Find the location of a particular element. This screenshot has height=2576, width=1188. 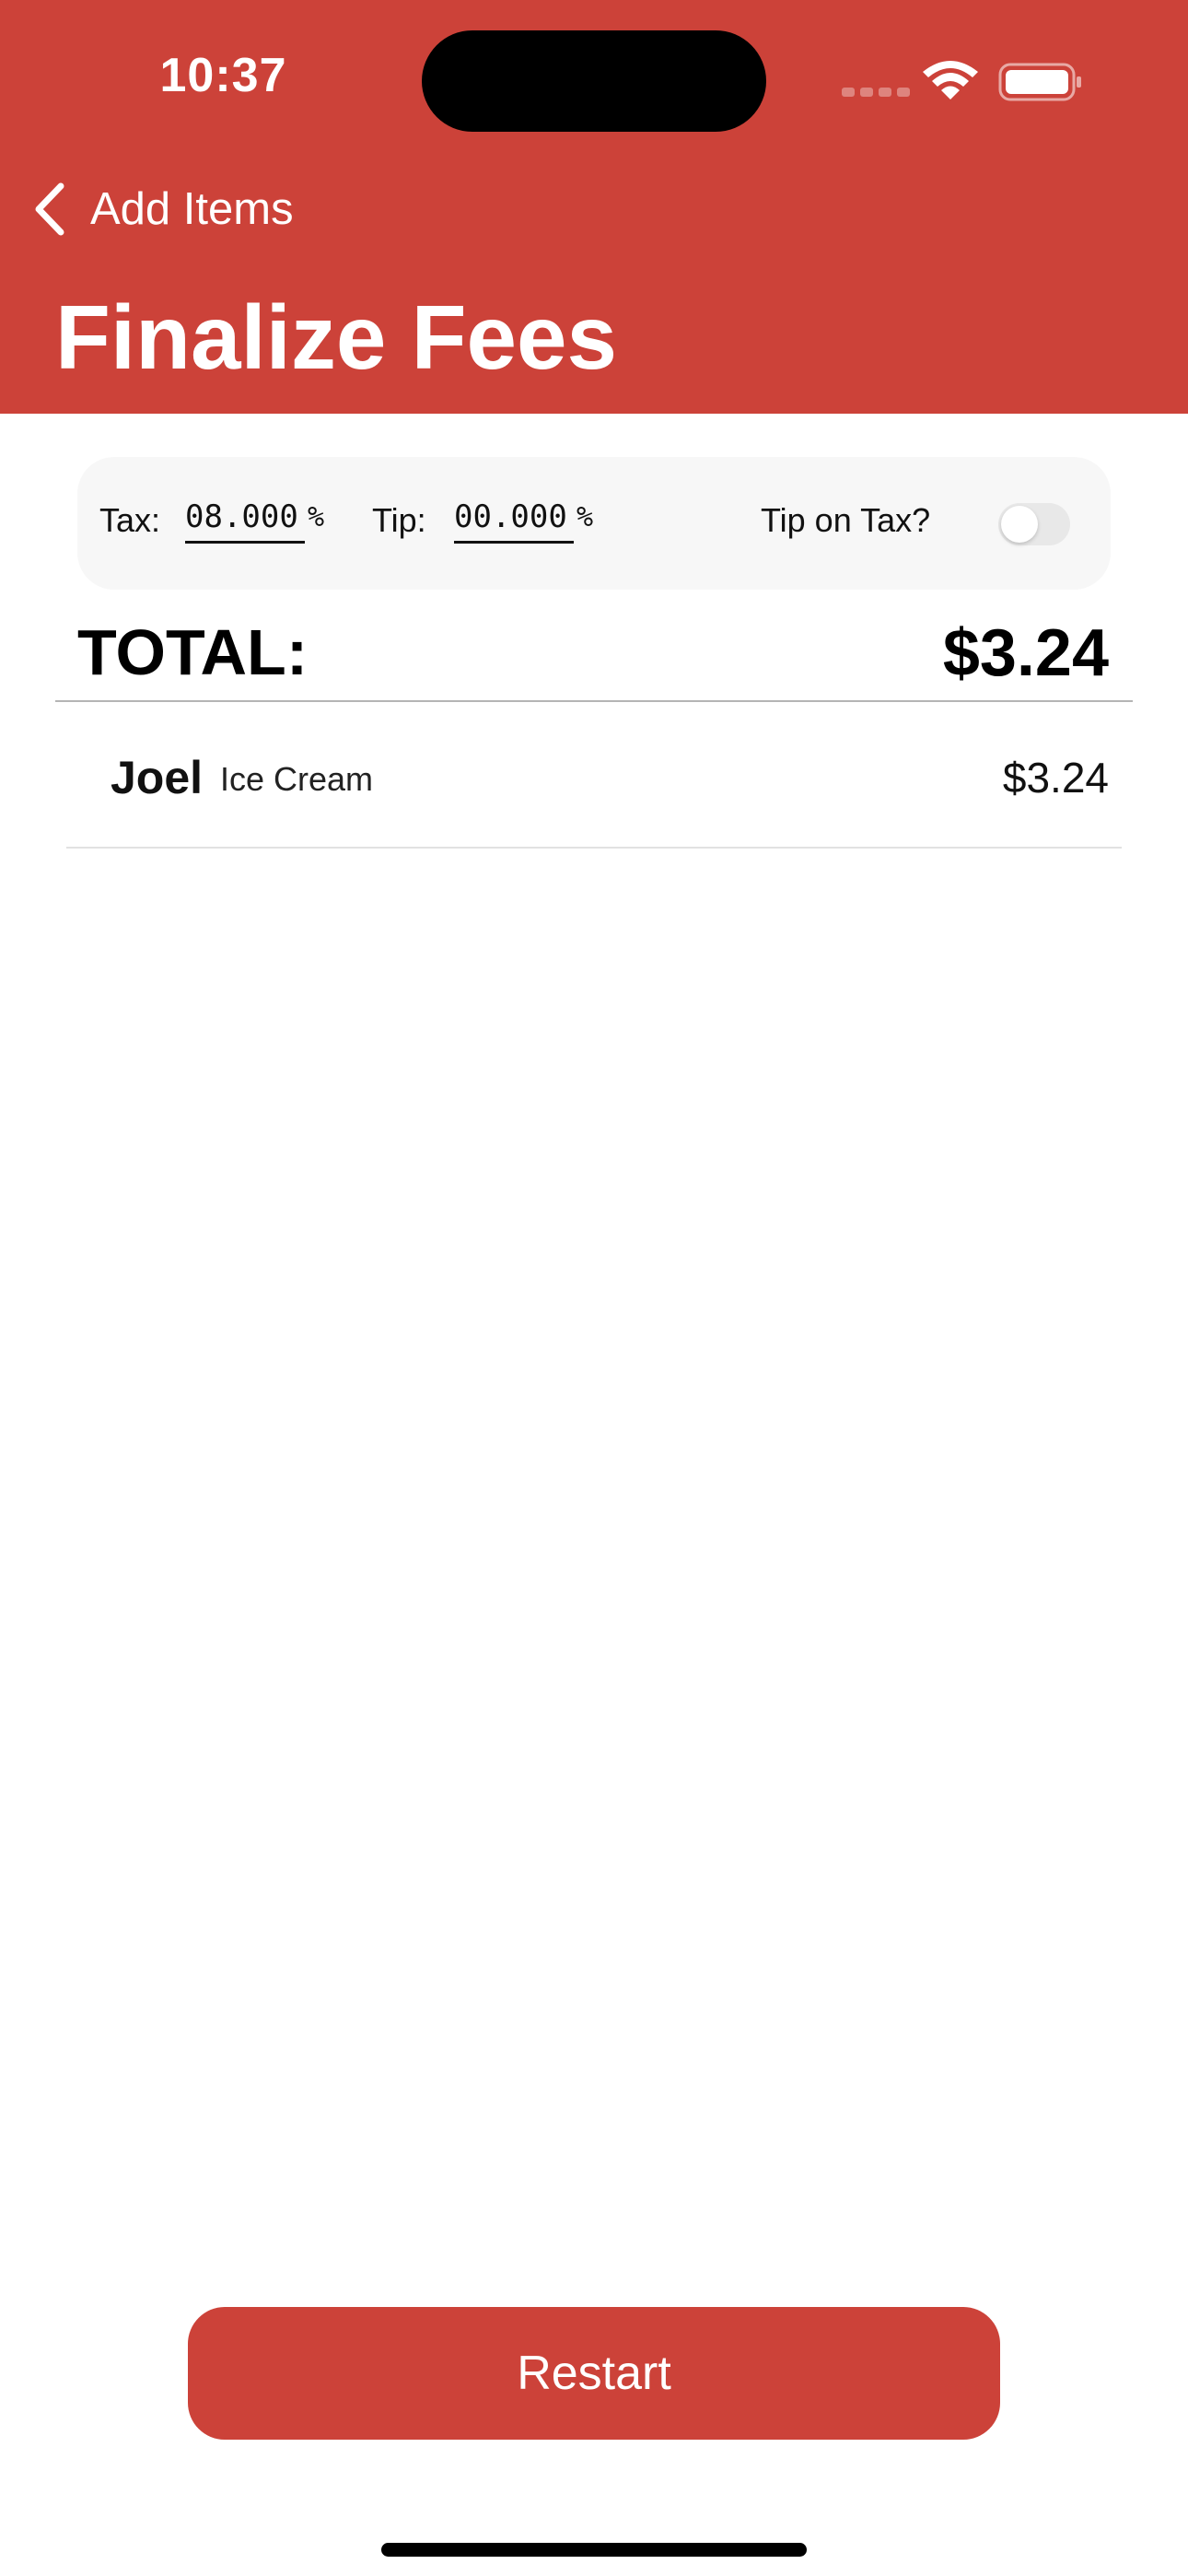

cellular-signal-icon is located at coordinates (876, 92).